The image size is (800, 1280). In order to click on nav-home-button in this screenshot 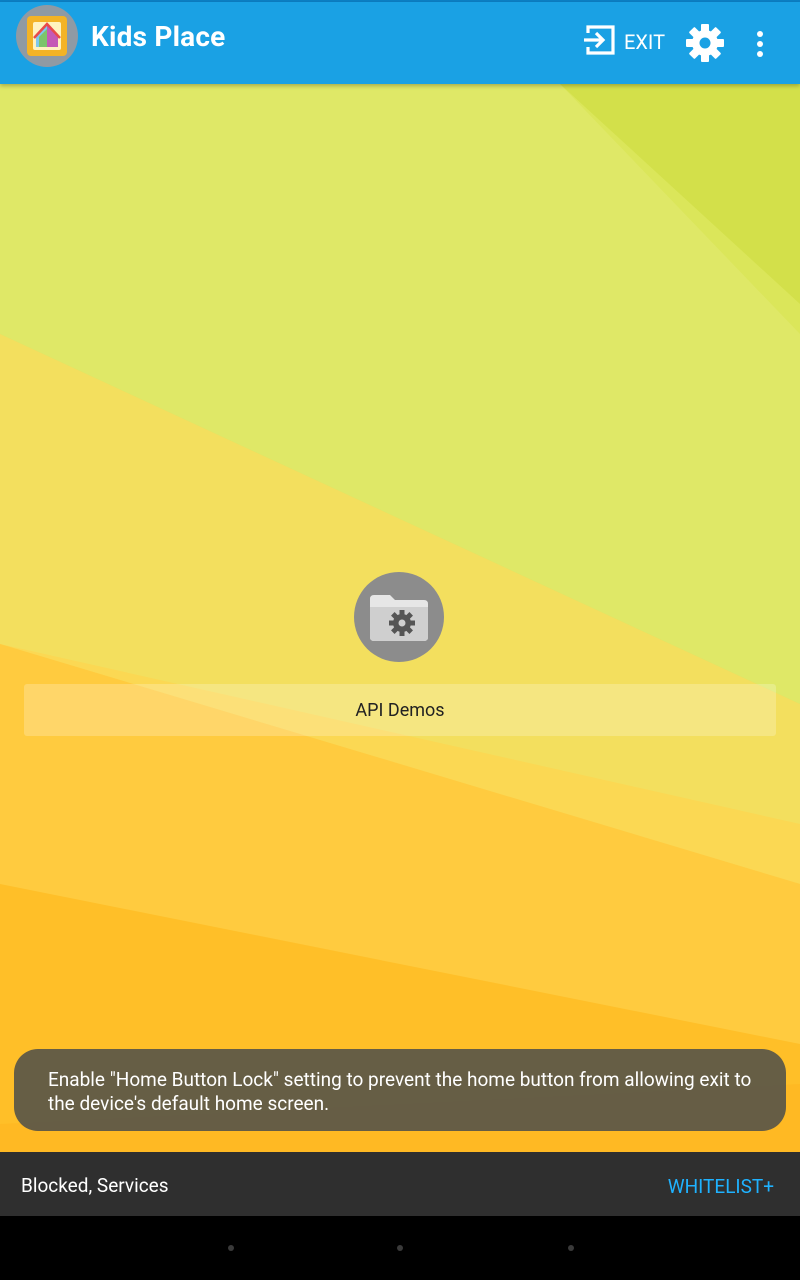, I will do `click(400, 1248)`.